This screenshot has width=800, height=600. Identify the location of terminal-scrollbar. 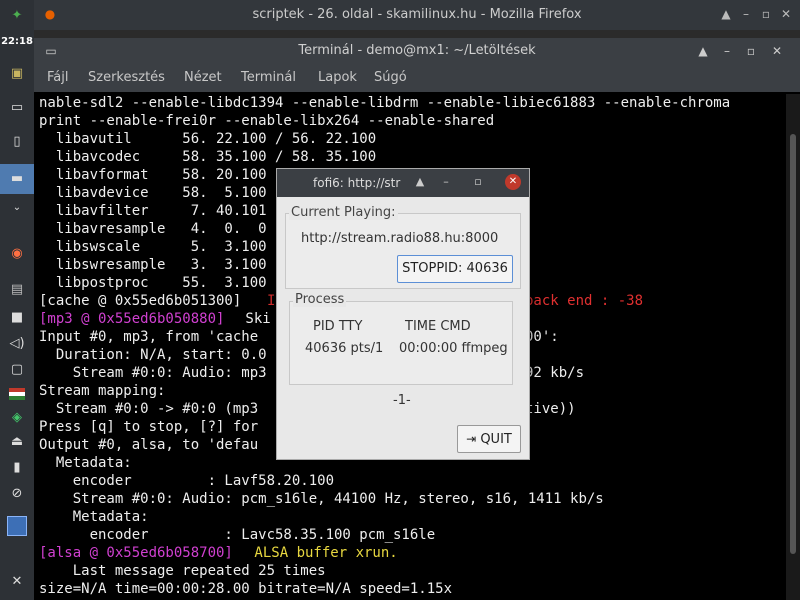
(793, 347).